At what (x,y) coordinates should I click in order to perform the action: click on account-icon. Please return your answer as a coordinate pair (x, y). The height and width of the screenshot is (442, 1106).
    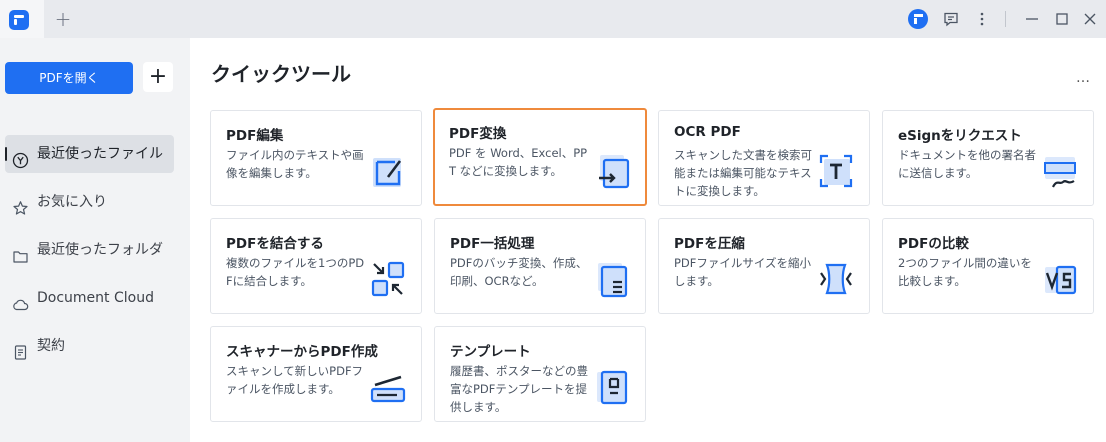
    Looking at the image, I should click on (918, 19).